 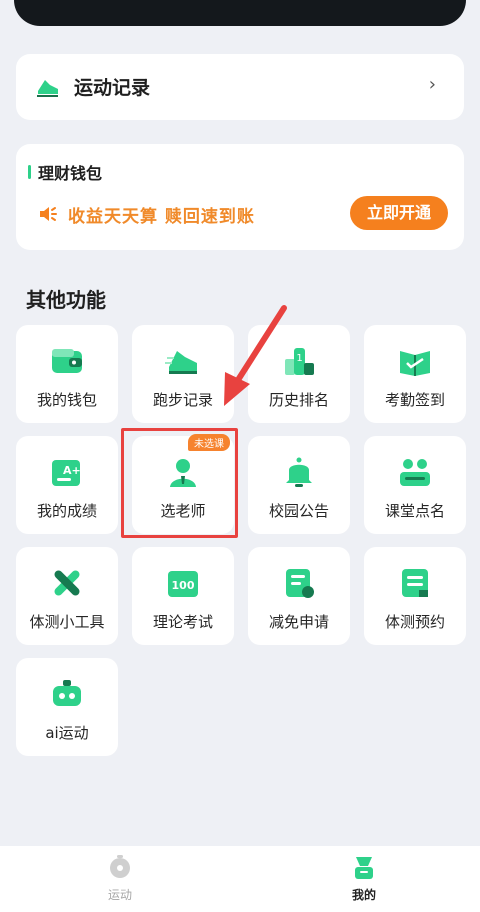 What do you see at coordinates (299, 358) in the screenshot?
I see `svg-text: 1` at bounding box center [299, 358].